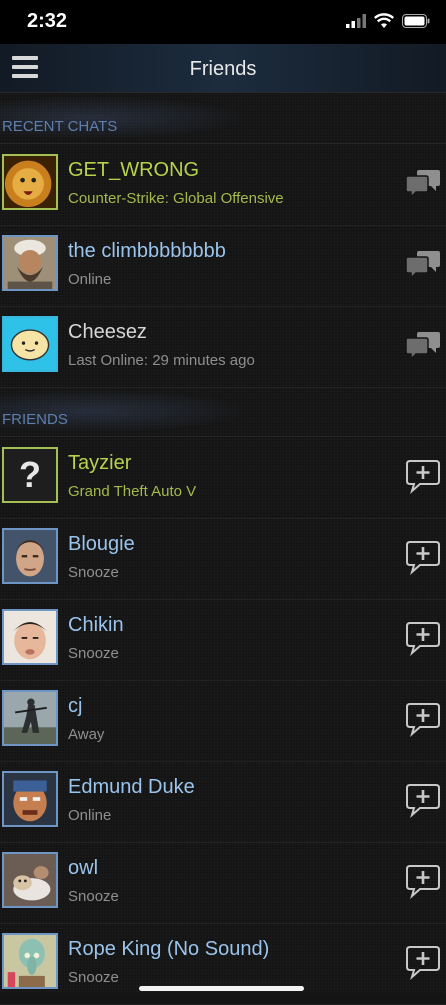 The width and height of the screenshot is (446, 1005). Describe the element at coordinates (223, 118) in the screenshot. I see `recent-chats-header: RECENT CHATS` at that location.